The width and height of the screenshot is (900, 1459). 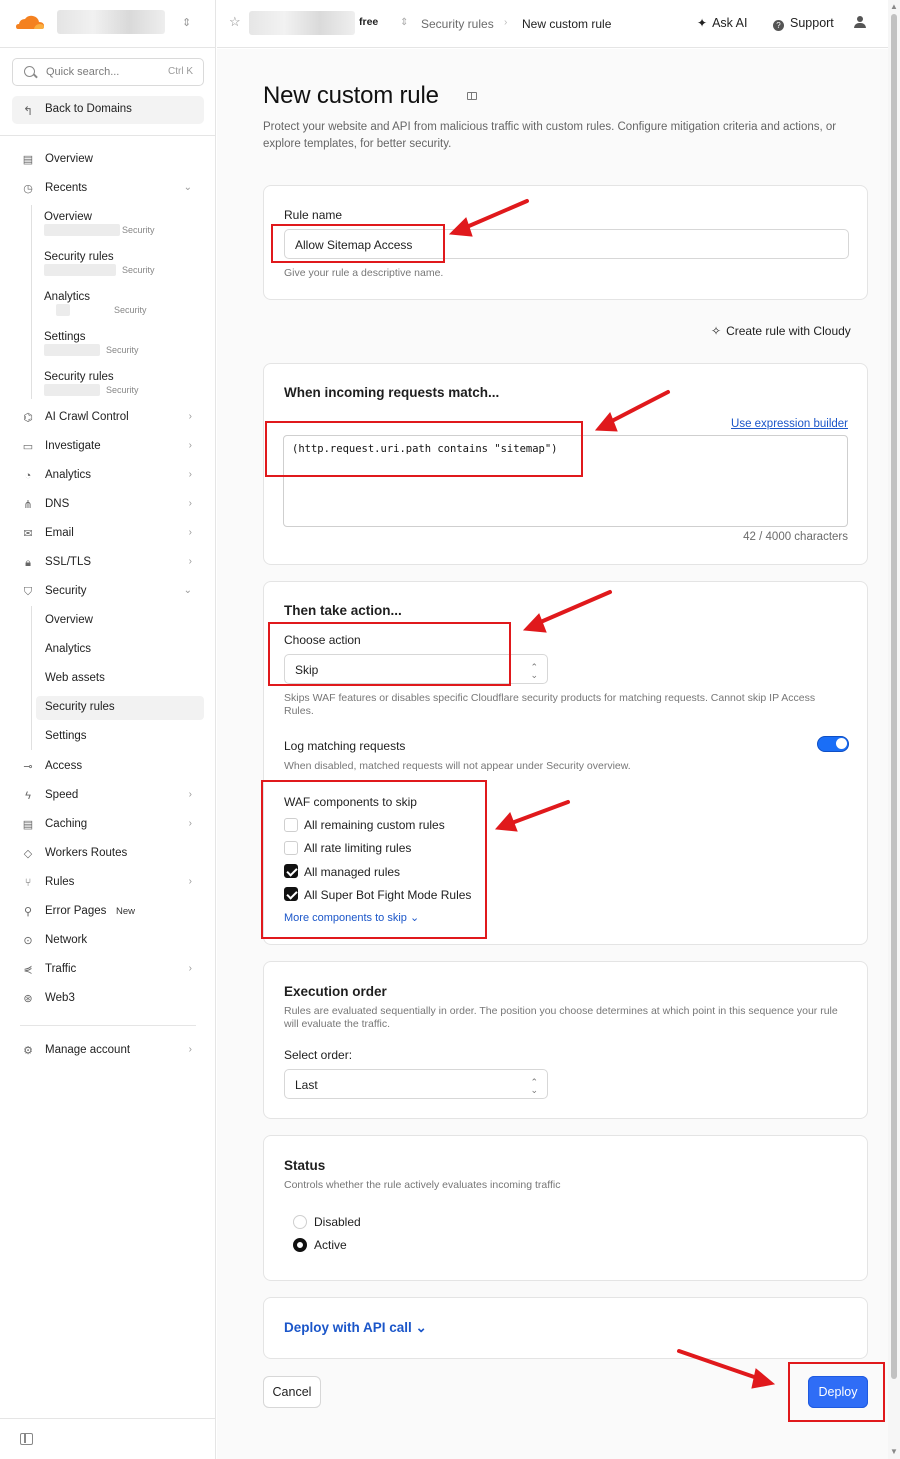 What do you see at coordinates (389, 654) in the screenshot?
I see `highlight-choose-action` at bounding box center [389, 654].